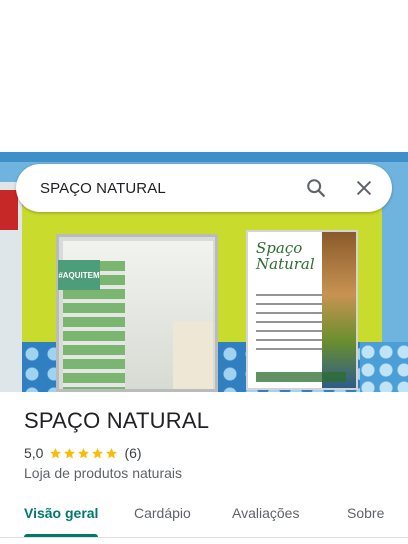 Image resolution: width=408 pixels, height=544 pixels. What do you see at coordinates (265, 513) in the screenshot?
I see `tab-reviews: Avaliações` at bounding box center [265, 513].